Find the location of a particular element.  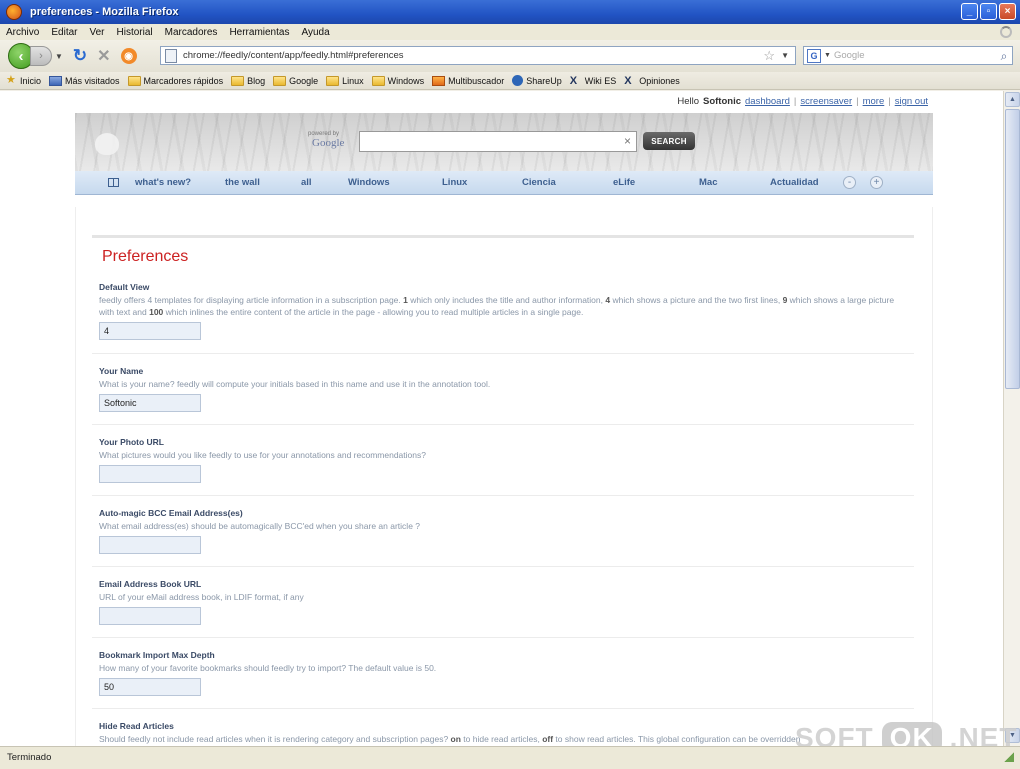

scrollbar-thumb is located at coordinates (1012, 249).